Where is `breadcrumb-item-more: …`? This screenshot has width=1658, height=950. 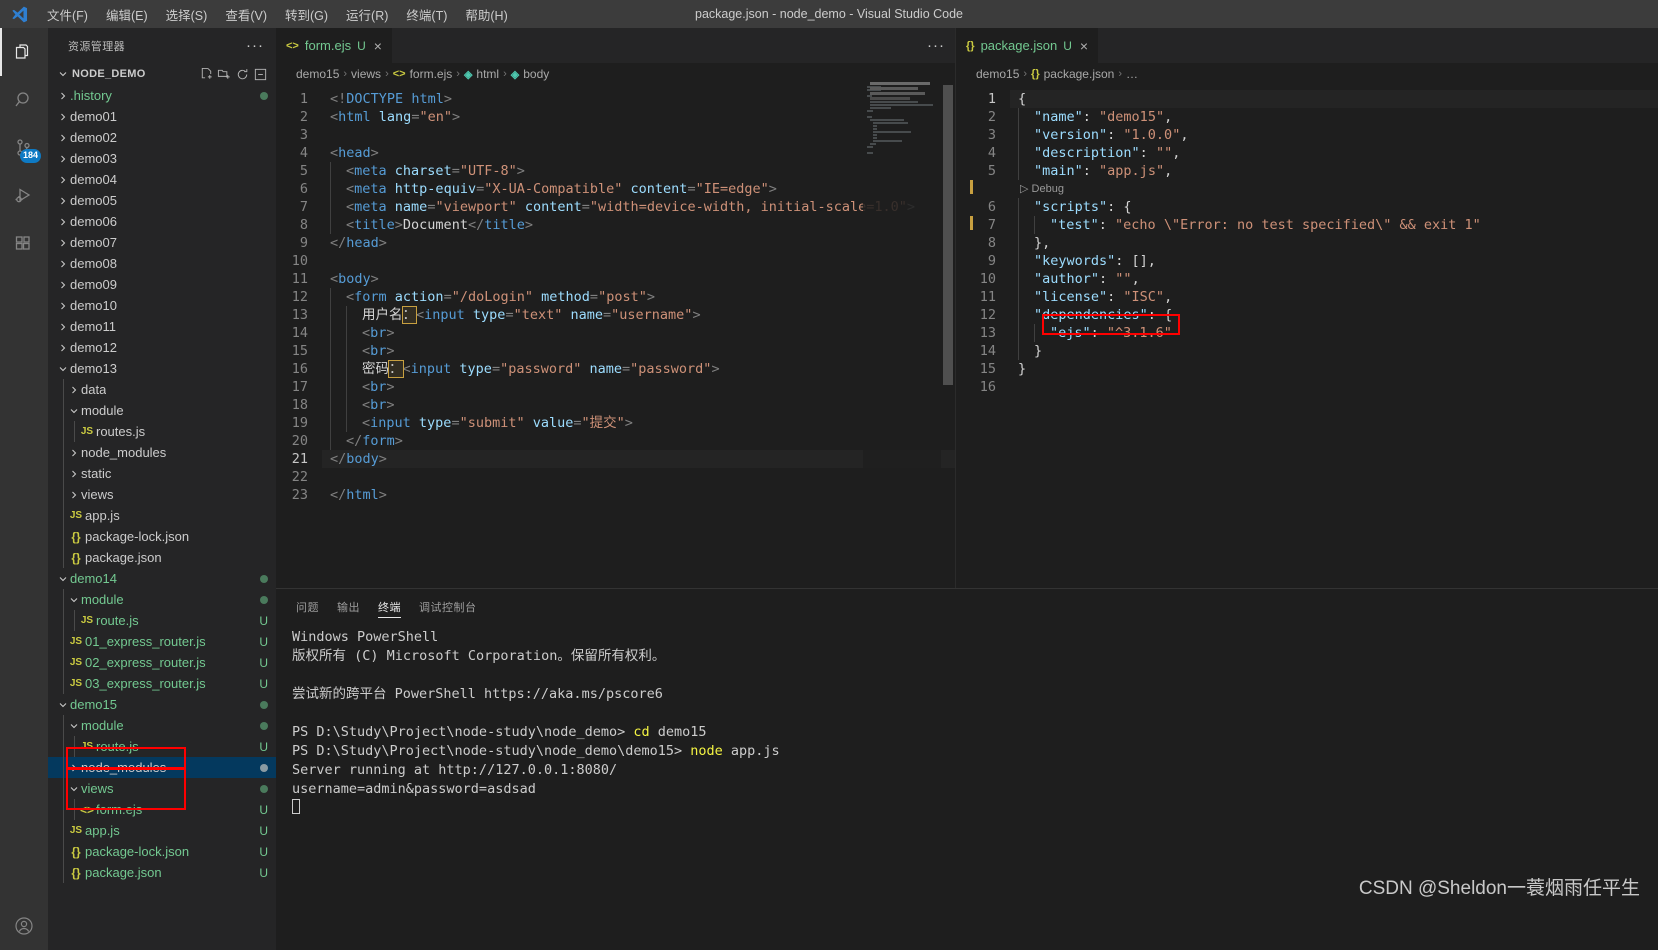 breadcrumb-item-more: … is located at coordinates (1132, 74).